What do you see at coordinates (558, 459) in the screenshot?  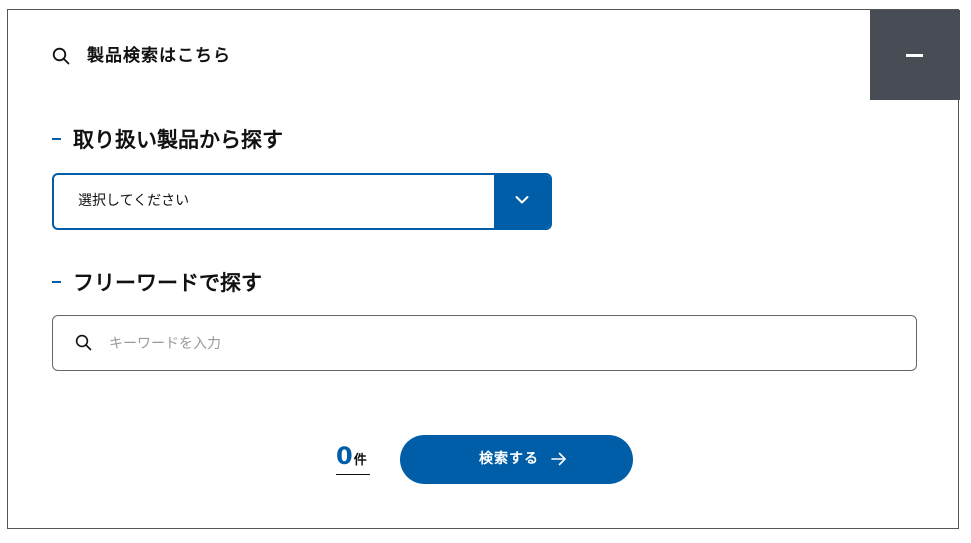 I see `arrow-right-icon` at bounding box center [558, 459].